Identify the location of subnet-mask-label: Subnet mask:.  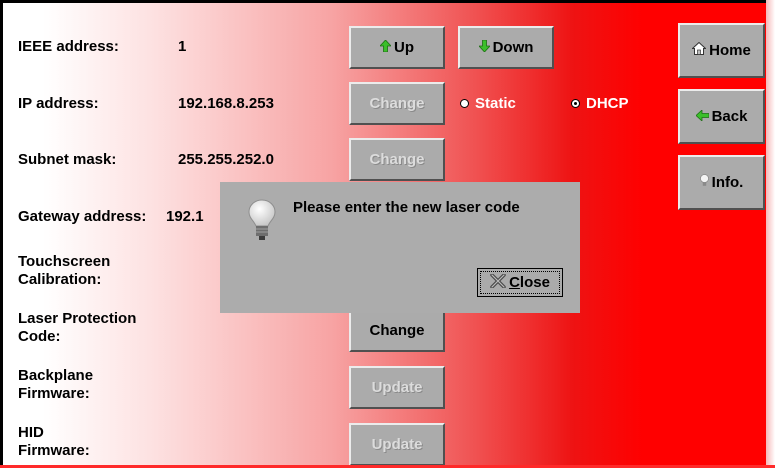
(67, 159).